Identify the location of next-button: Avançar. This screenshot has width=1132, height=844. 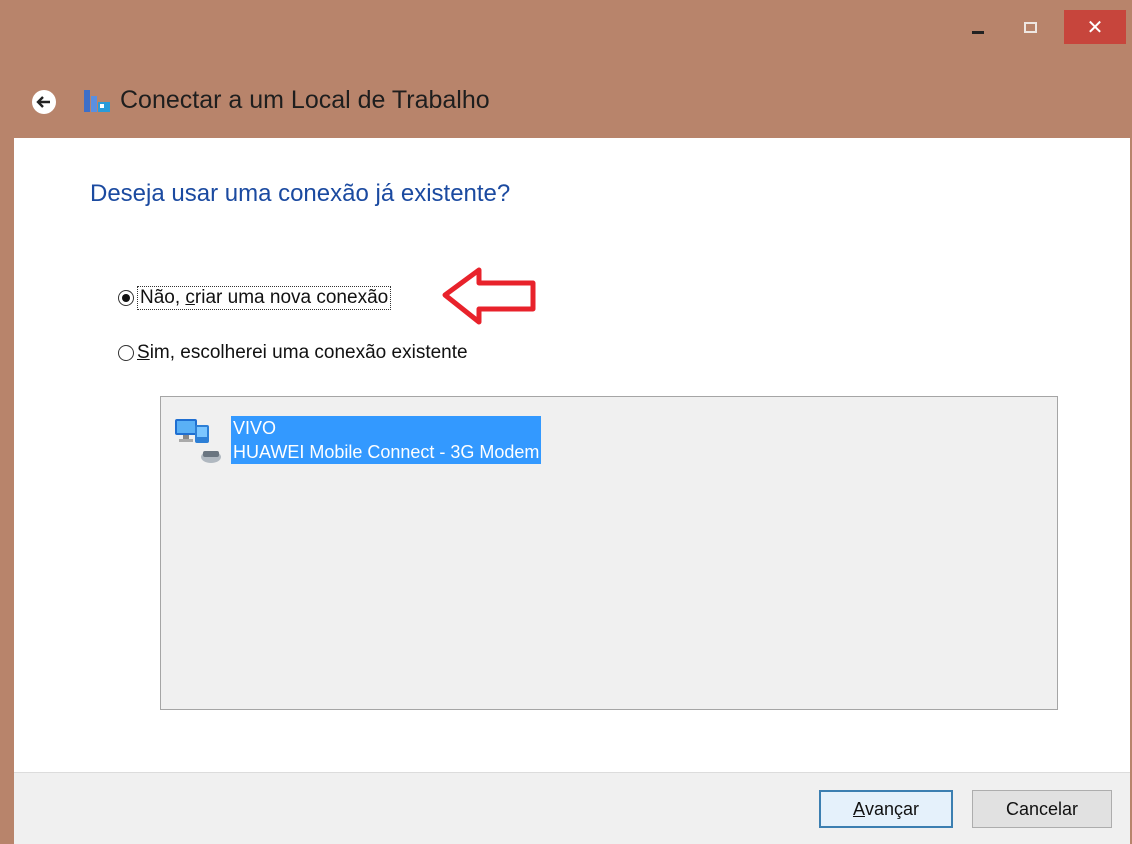
(886, 809).